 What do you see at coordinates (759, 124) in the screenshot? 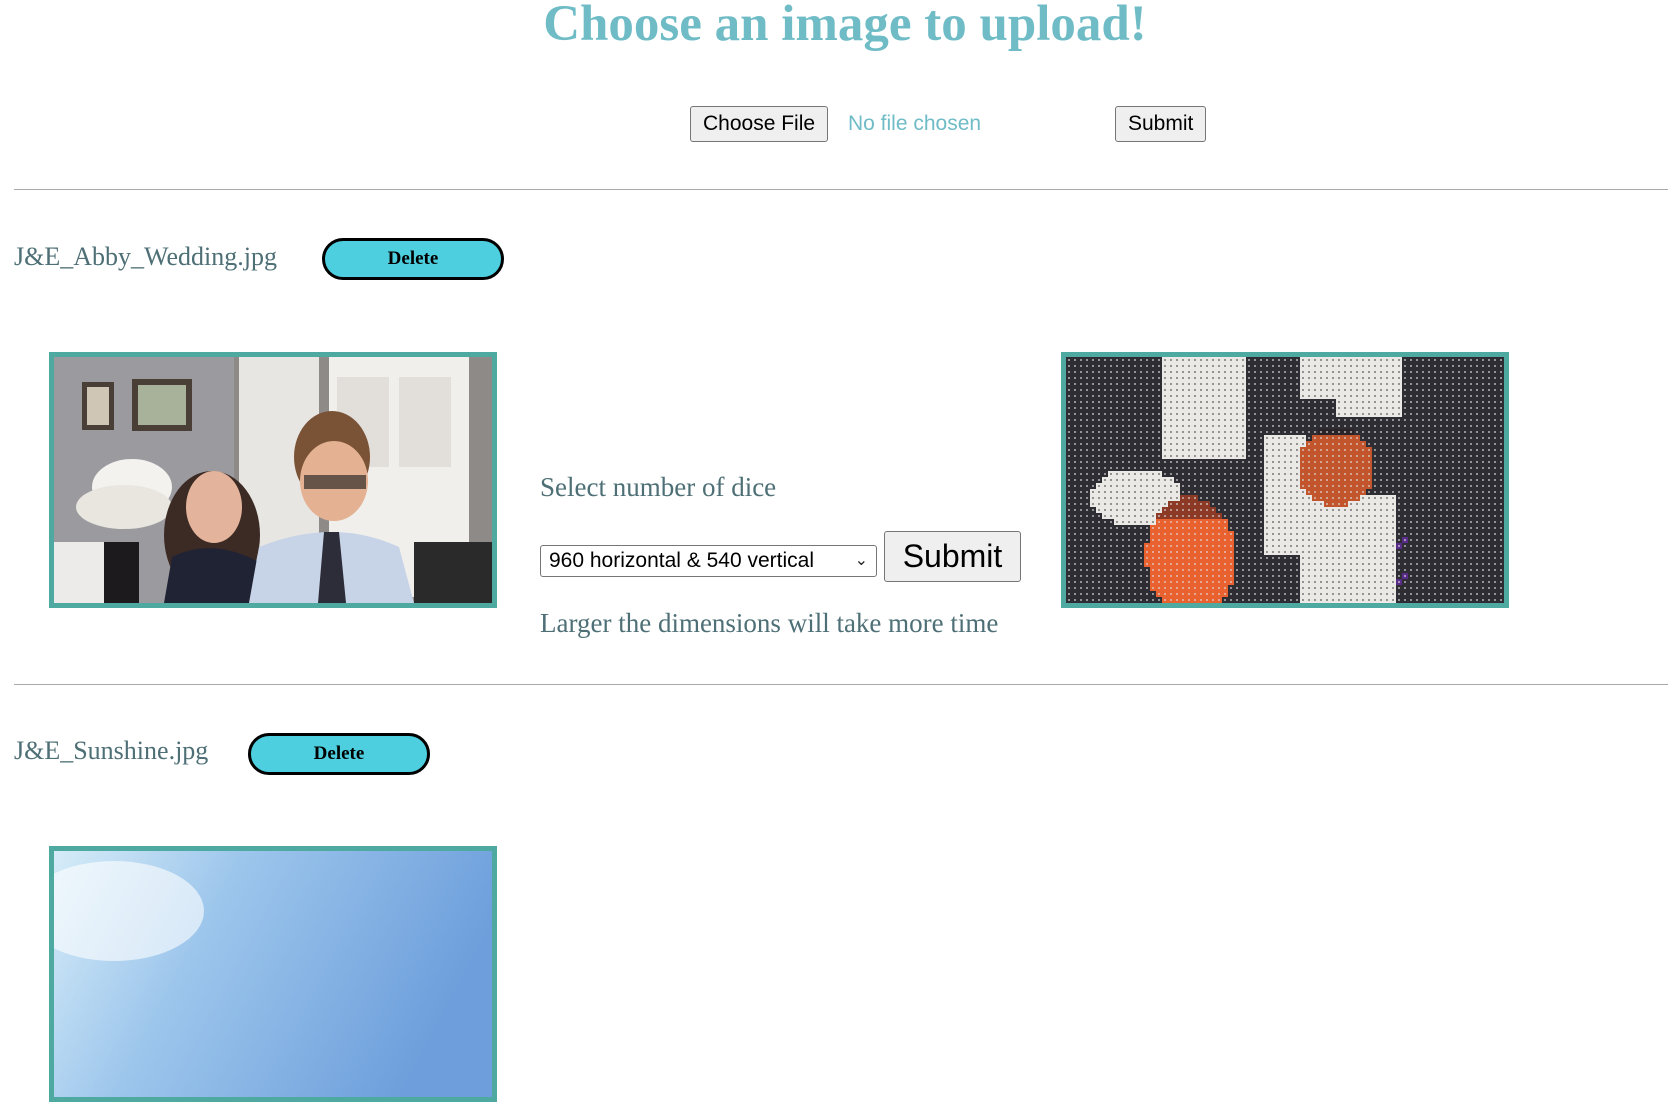
I see `choose-file-button: Choose File` at bounding box center [759, 124].